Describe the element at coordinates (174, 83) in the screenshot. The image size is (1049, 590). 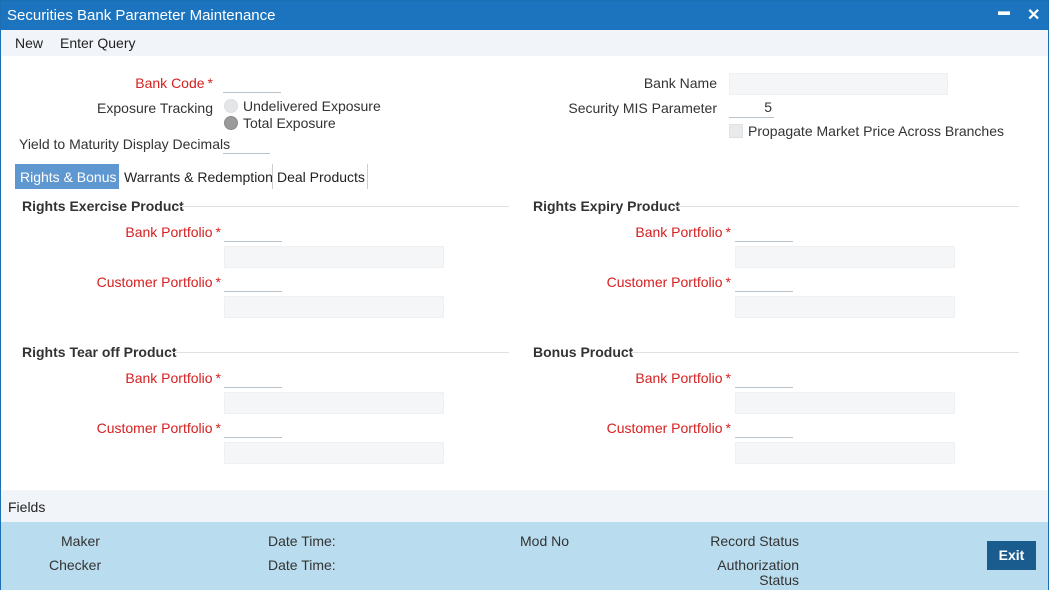
I see `bank-code-label: Bank Code *` at that location.